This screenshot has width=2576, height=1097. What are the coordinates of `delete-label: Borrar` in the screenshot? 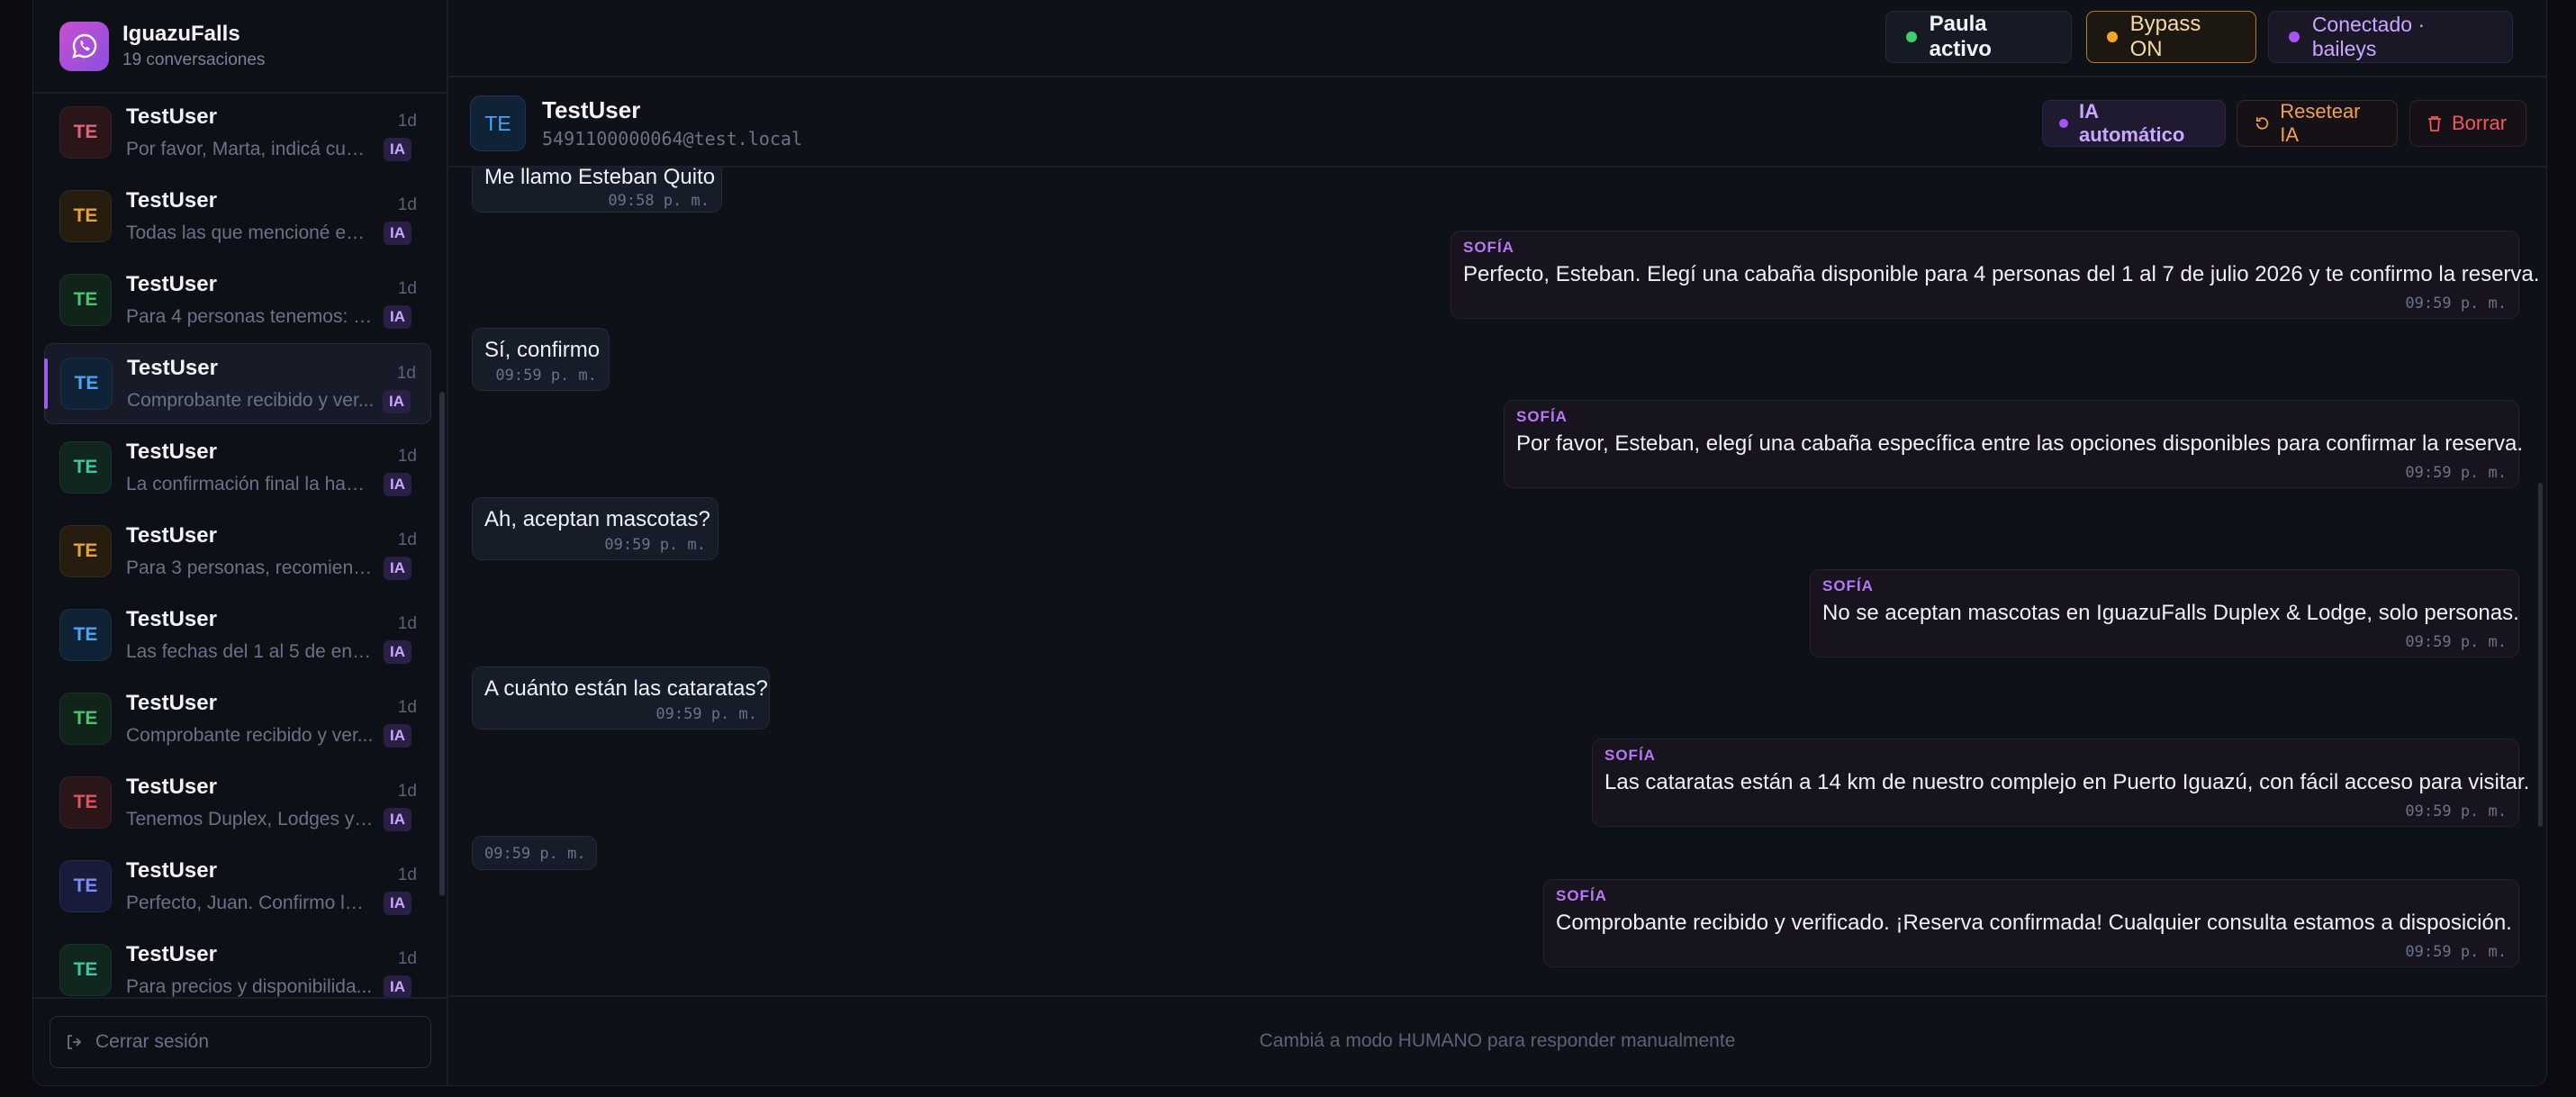 It's located at (2480, 123).